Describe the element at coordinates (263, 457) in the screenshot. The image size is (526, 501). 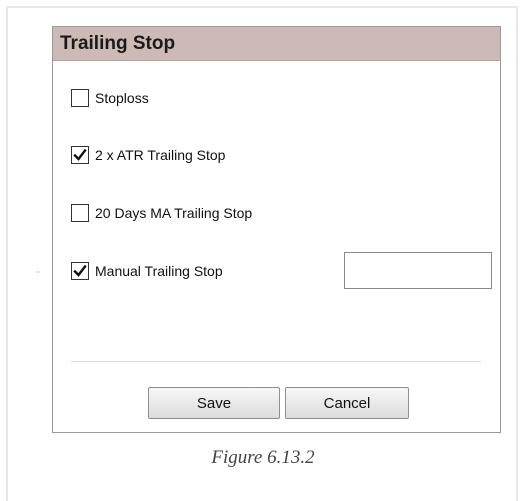
I see `figure-caption: Figure 6.13.2` at that location.